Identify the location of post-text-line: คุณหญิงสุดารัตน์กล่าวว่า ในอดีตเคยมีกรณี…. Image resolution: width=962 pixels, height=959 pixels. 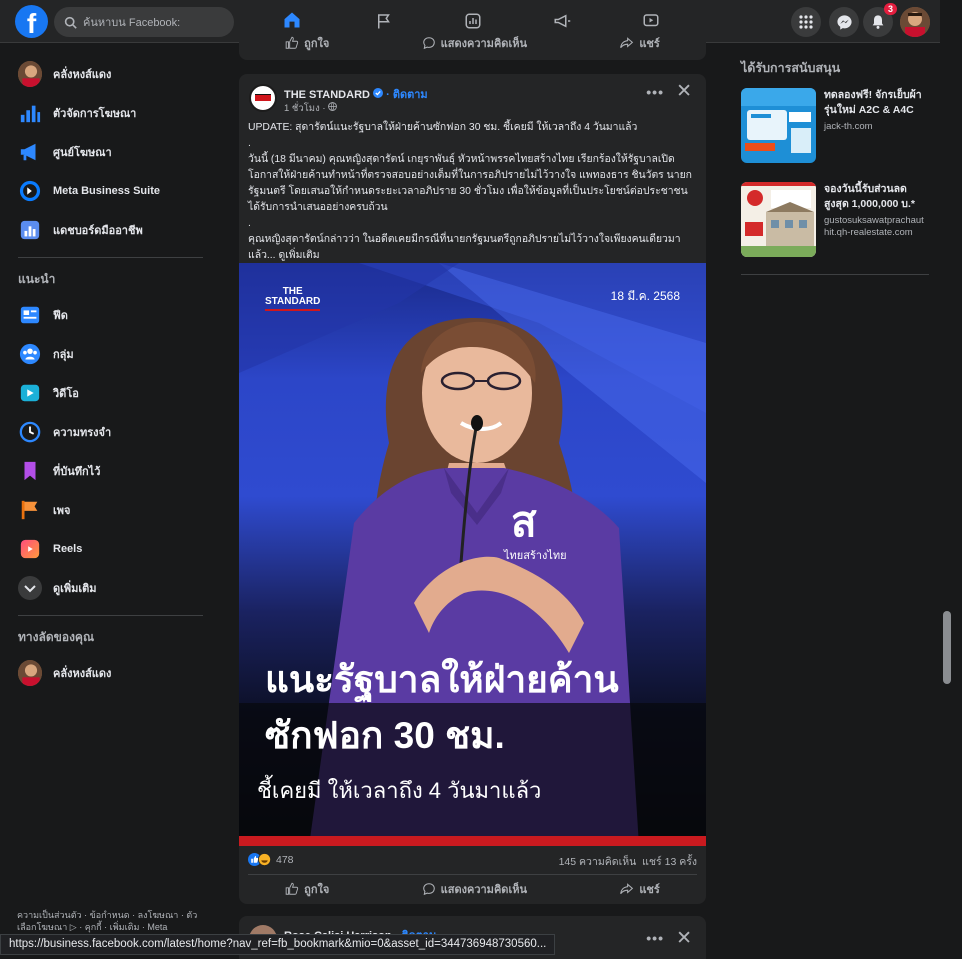
(472, 248).